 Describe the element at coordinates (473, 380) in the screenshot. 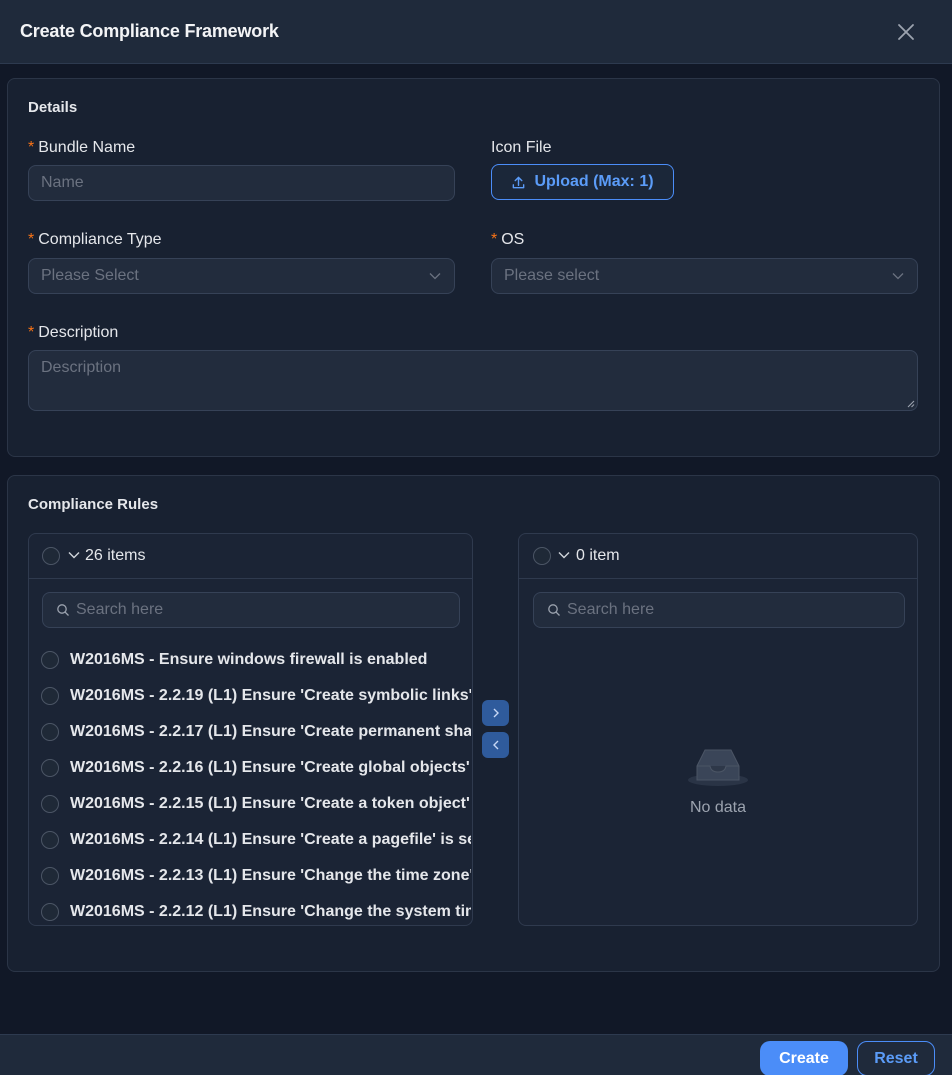

I see `description-textarea: Description` at that location.